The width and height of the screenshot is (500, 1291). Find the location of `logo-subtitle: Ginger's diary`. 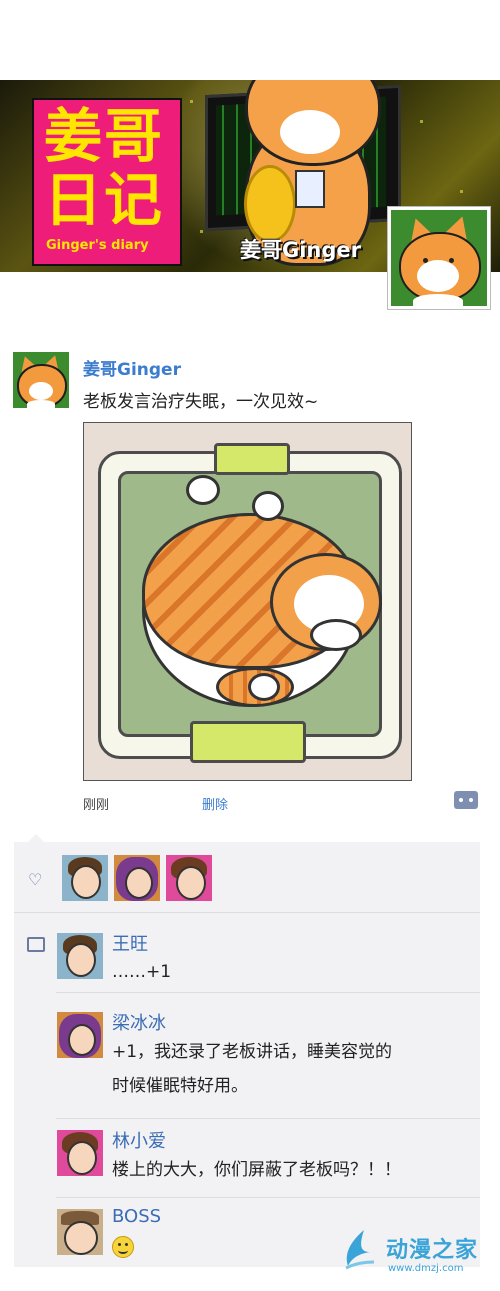

logo-subtitle: Ginger's diary is located at coordinates (97, 245).